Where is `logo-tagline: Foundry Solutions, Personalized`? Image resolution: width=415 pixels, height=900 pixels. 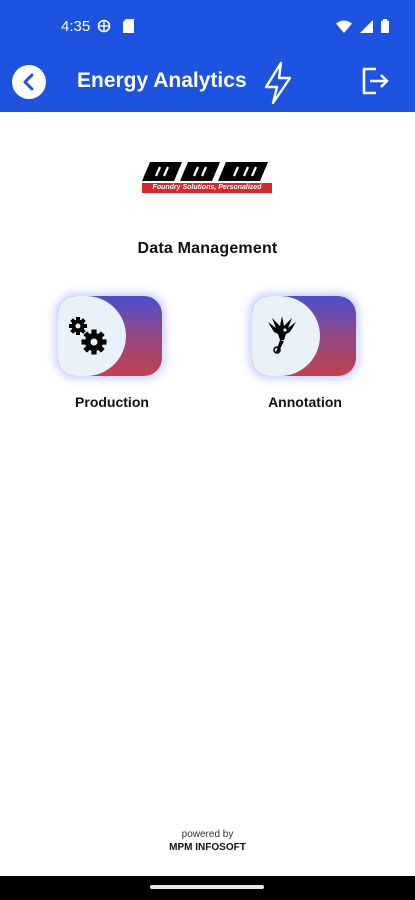 logo-tagline: Foundry Solutions, Personalized is located at coordinates (207, 188).